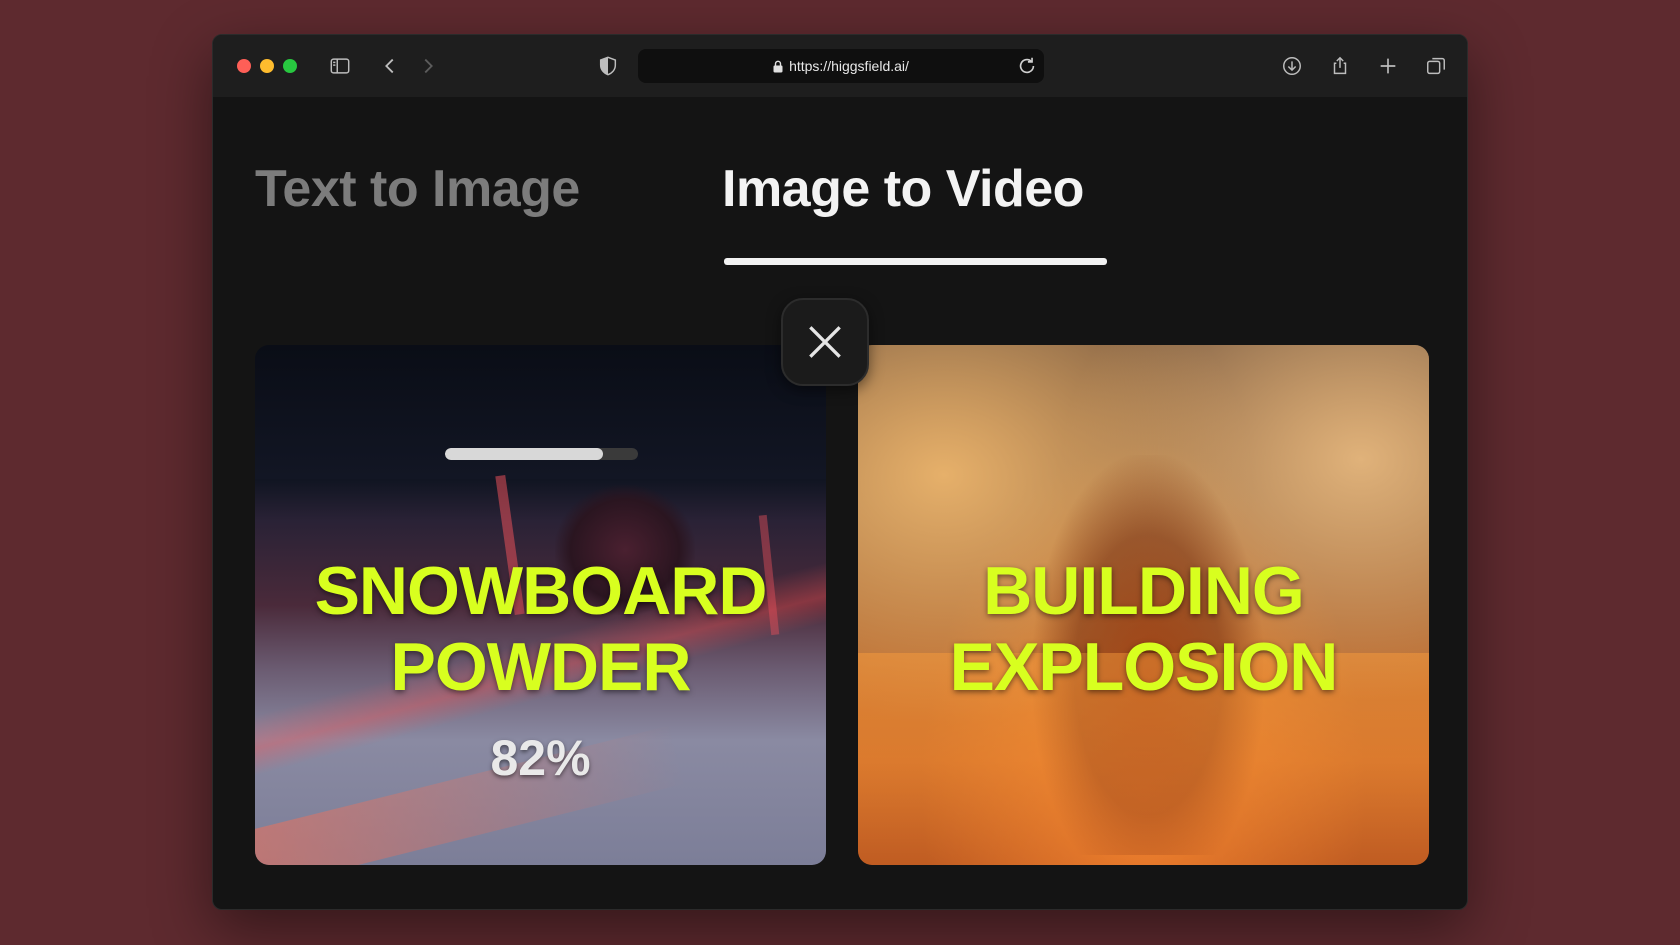  Describe the element at coordinates (1388, 66) in the screenshot. I see `plus-icon` at that location.